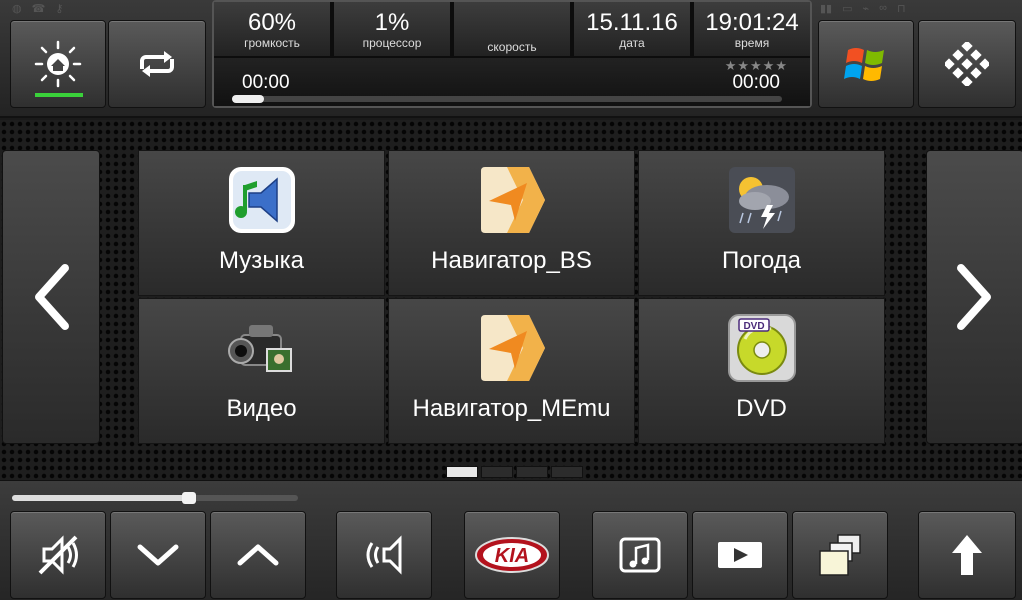  I want to click on prev-page-button, so click(51, 297).